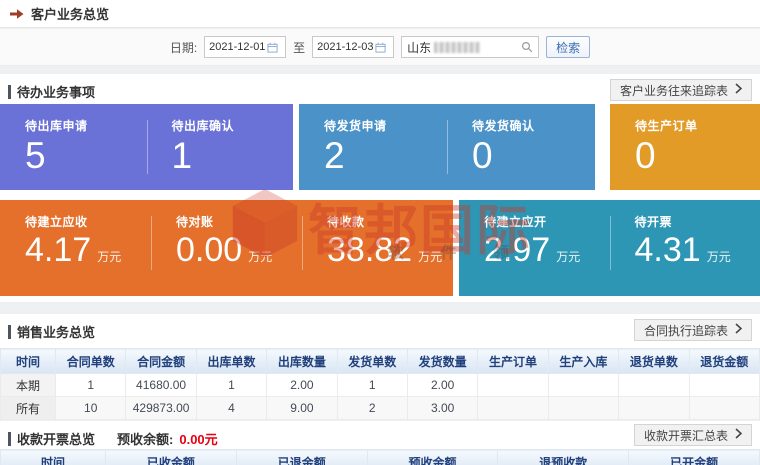 Image resolution: width=760 pixels, height=465 pixels. What do you see at coordinates (236, 47) in the screenshot?
I see `date-from-input` at bounding box center [236, 47].